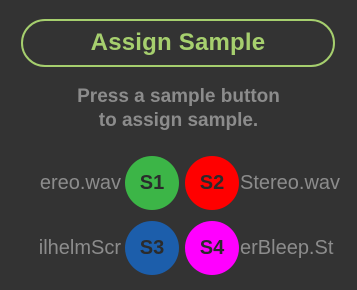 The image size is (357, 290). I want to click on assign-sample-button: Assign Sample, so click(178, 43).